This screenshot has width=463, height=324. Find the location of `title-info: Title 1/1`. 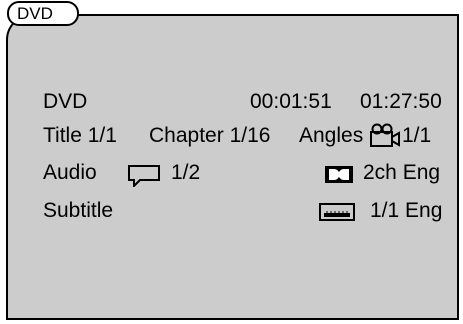

title-info: Title 1/1 is located at coordinates (80, 136).